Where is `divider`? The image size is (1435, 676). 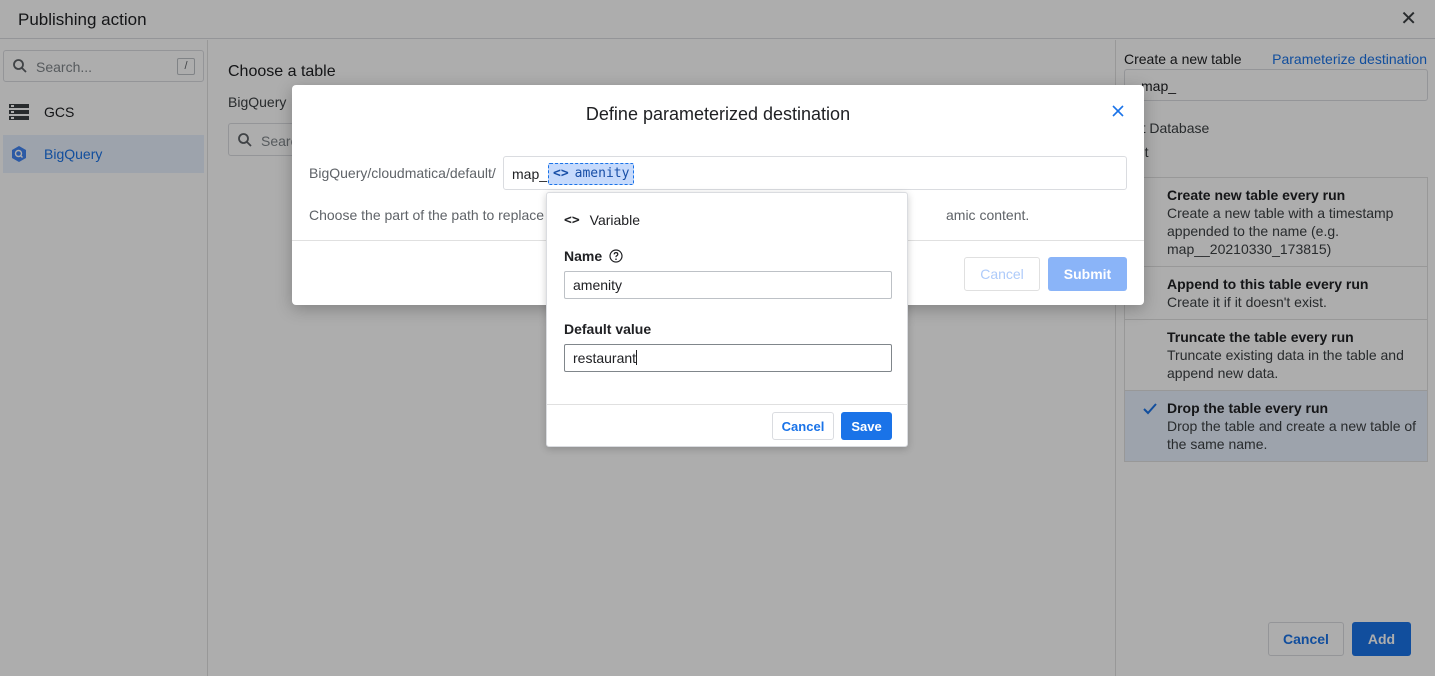
divider is located at coordinates (727, 404).